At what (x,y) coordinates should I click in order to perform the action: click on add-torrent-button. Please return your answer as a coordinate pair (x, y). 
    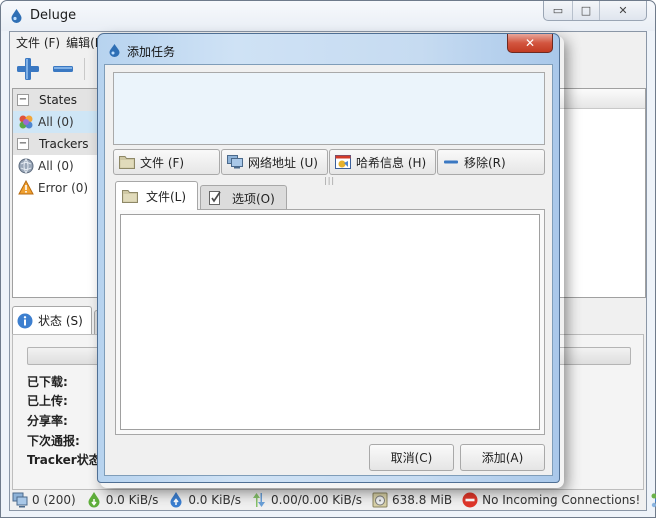
    Looking at the image, I should click on (28, 70).